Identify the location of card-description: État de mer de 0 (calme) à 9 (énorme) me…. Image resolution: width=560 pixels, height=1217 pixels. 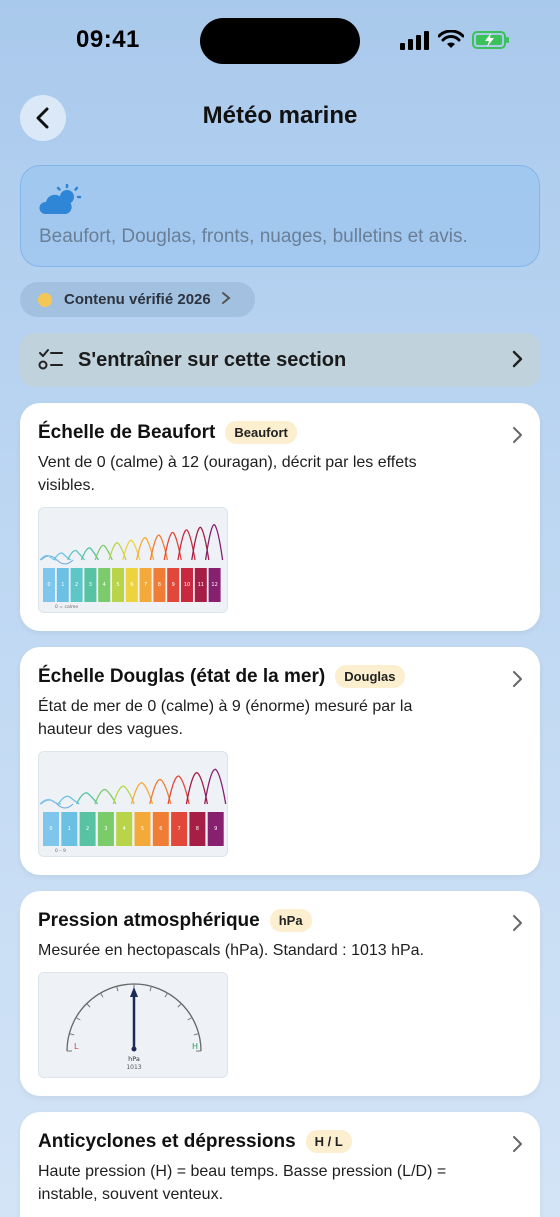
(225, 718).